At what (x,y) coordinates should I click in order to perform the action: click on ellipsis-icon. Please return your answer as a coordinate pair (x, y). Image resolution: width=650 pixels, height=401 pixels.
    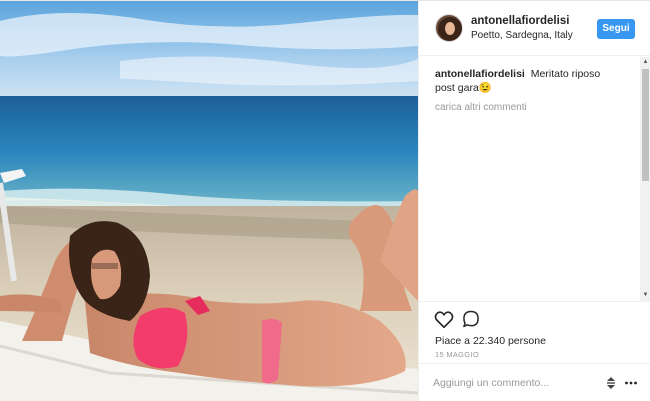
    Looking at the image, I should click on (631, 383).